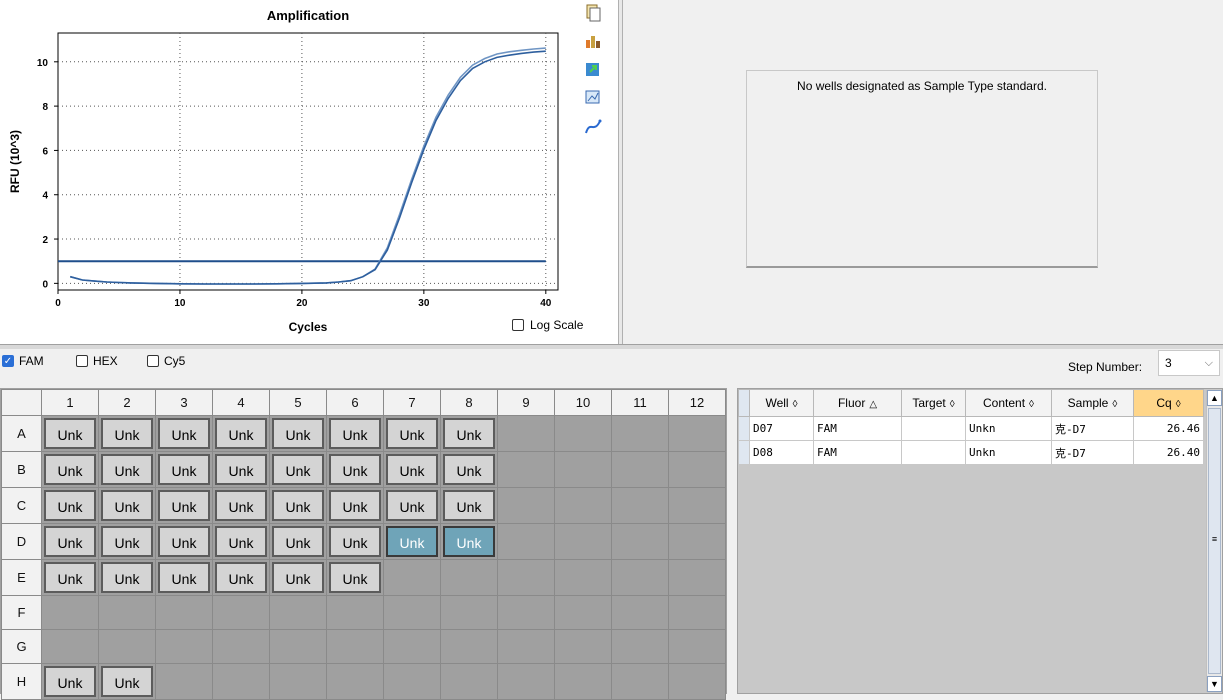 This screenshot has height=700, width=1223. What do you see at coordinates (1214, 398) in the screenshot?
I see `scroll-up-icon: ▲` at bounding box center [1214, 398].